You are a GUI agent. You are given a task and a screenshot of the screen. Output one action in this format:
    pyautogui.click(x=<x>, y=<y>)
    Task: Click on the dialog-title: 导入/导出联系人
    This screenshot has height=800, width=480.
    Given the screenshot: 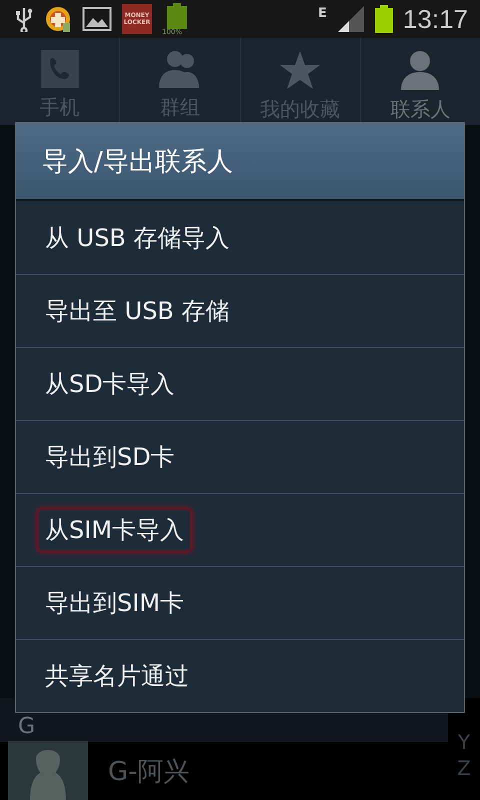 What is the action you would take?
    pyautogui.click(x=240, y=162)
    